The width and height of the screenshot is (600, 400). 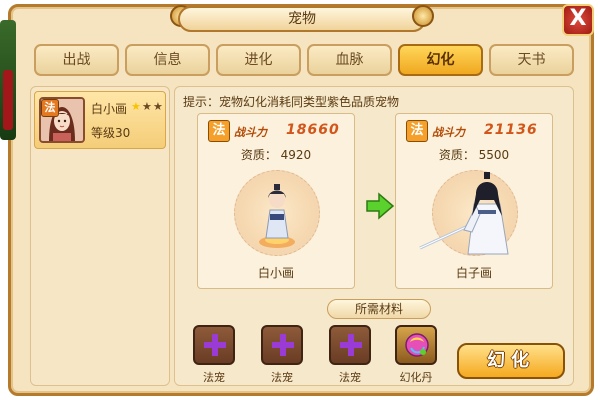 What do you see at coordinates (109, 109) in the screenshot?
I see `pet-name: 白小画` at bounding box center [109, 109].